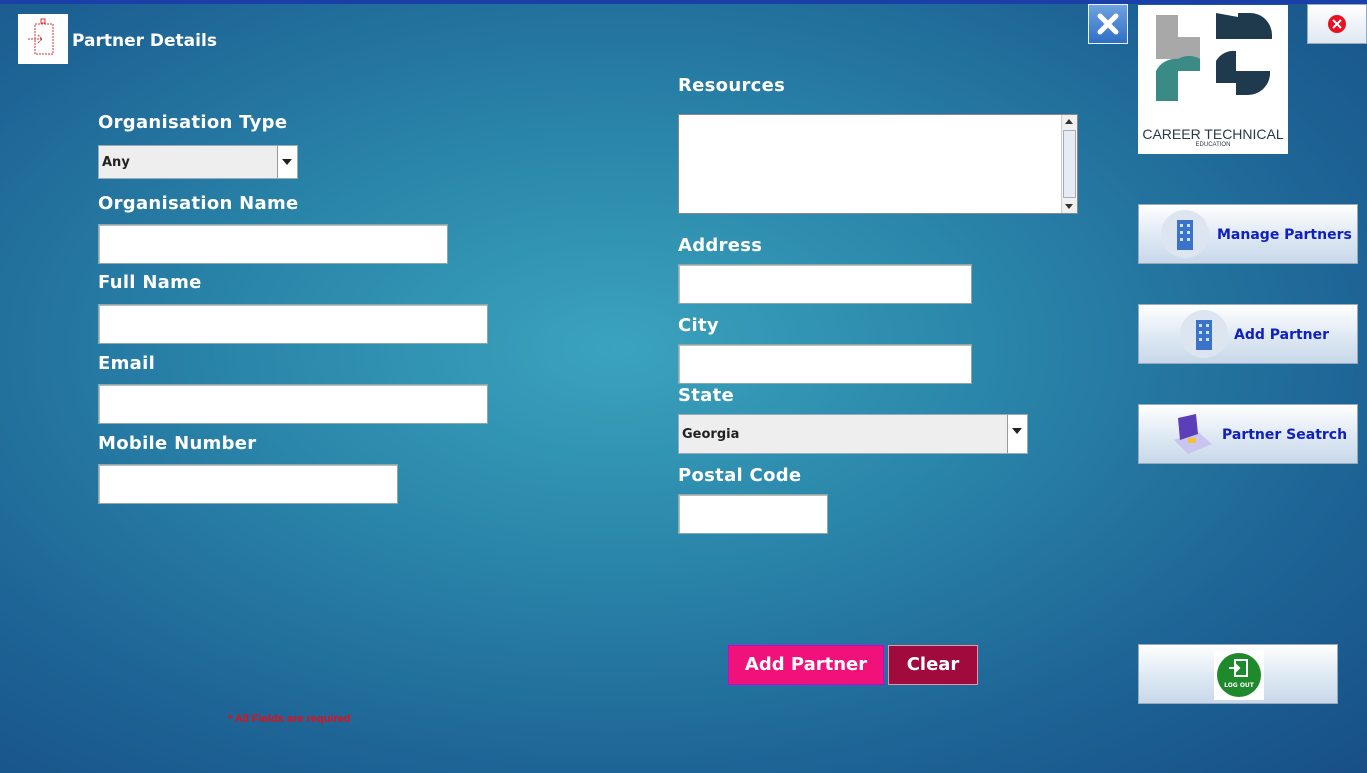  I want to click on exit-button, so click(1337, 24).